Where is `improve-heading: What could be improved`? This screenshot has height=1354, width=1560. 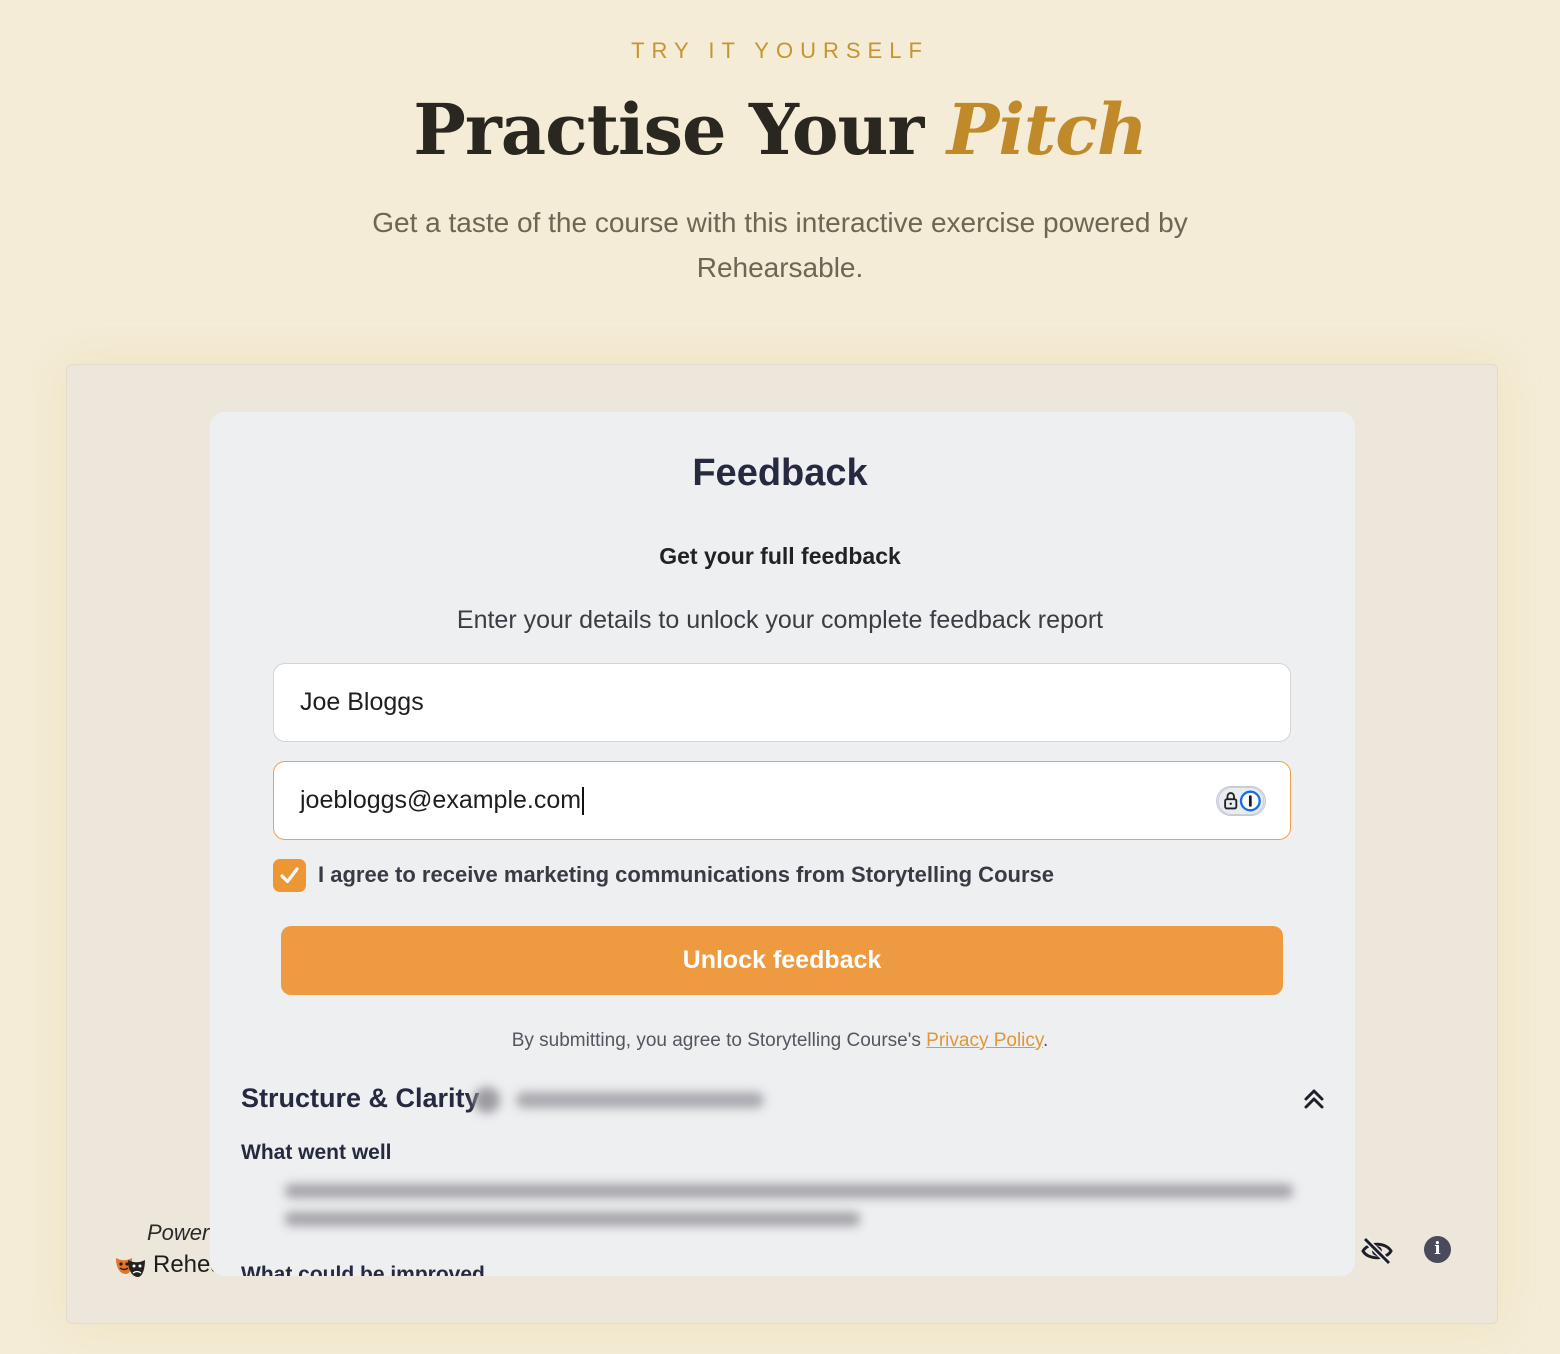
improve-heading: What could be improved is located at coordinates (363, 1269).